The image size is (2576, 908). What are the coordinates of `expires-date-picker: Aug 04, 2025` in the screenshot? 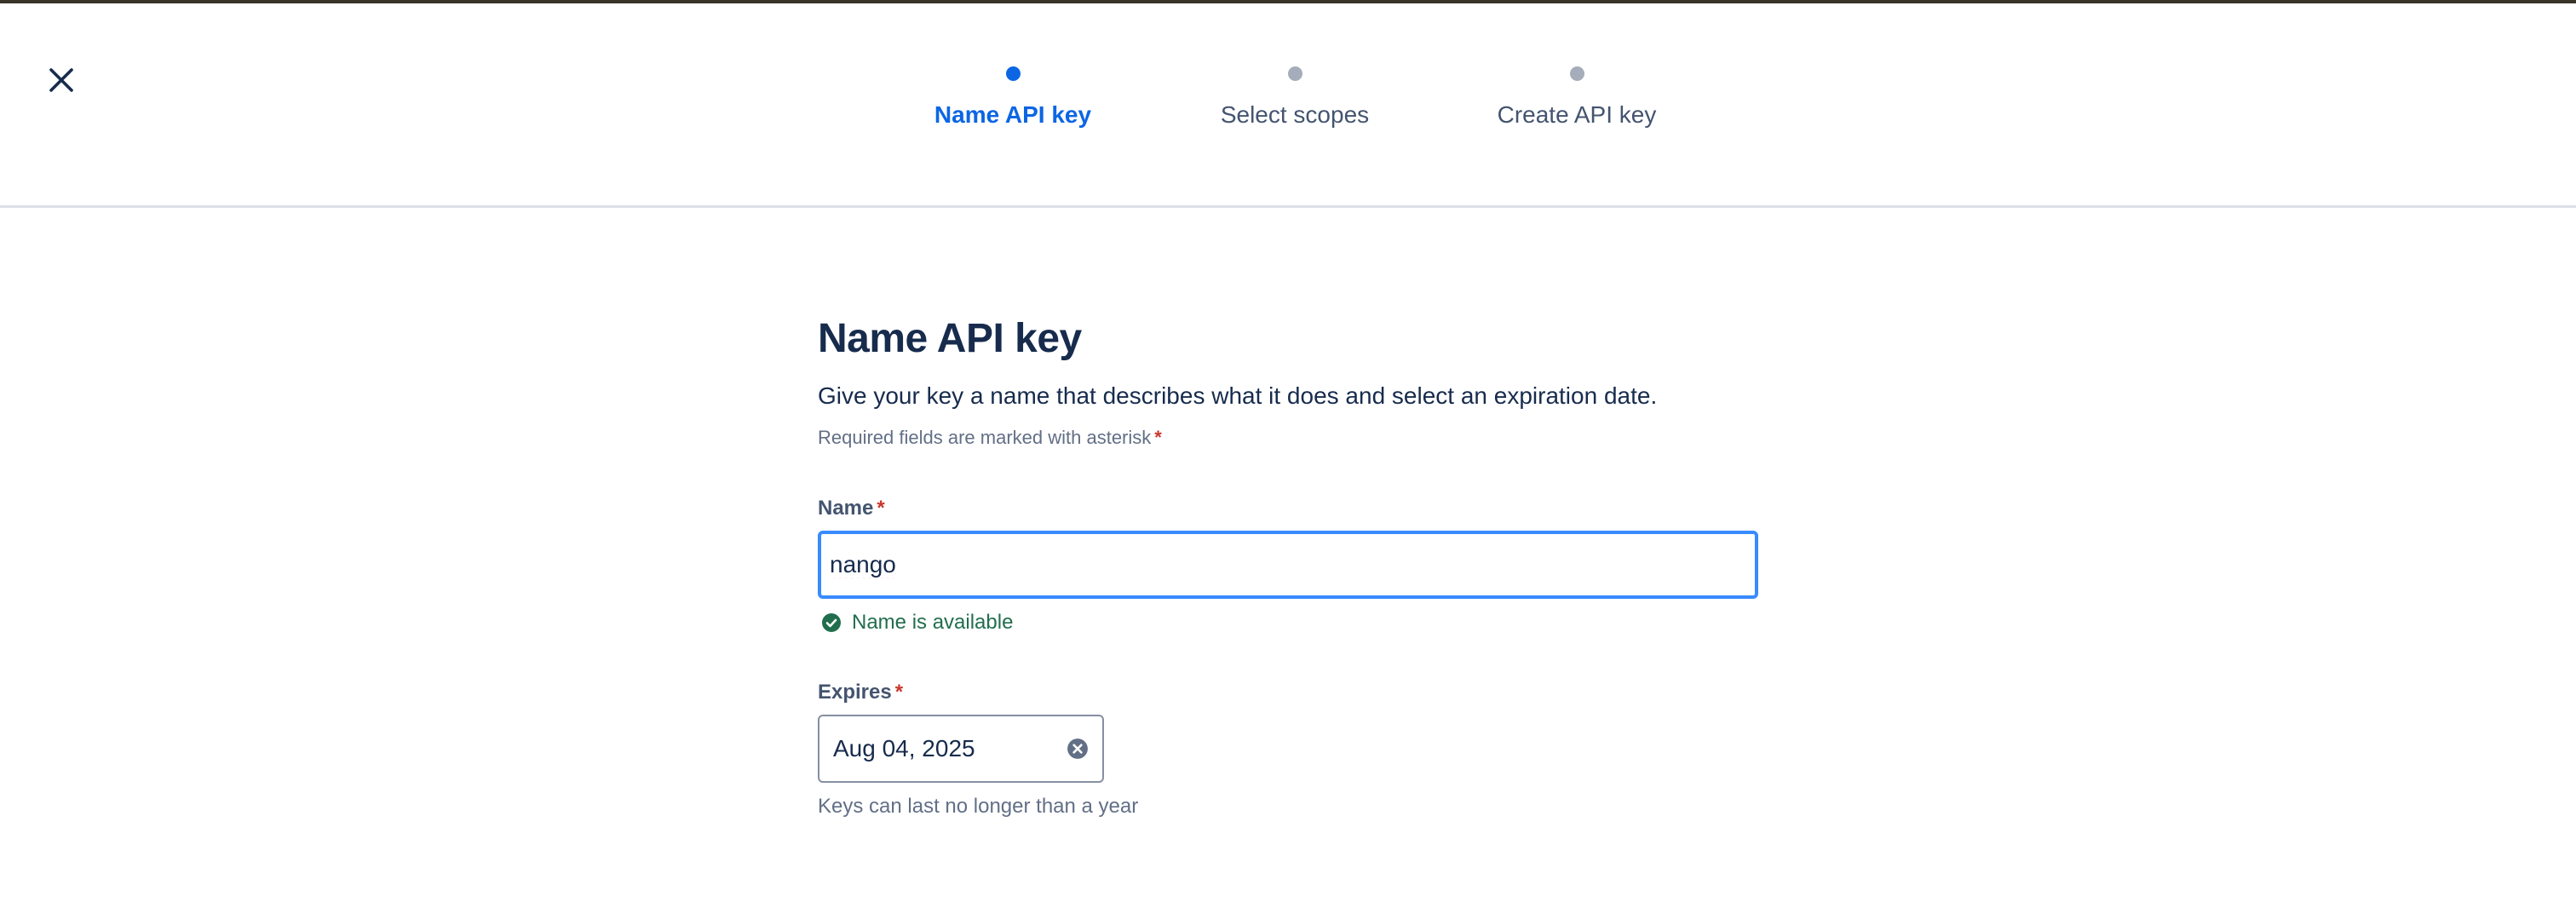 It's located at (961, 749).